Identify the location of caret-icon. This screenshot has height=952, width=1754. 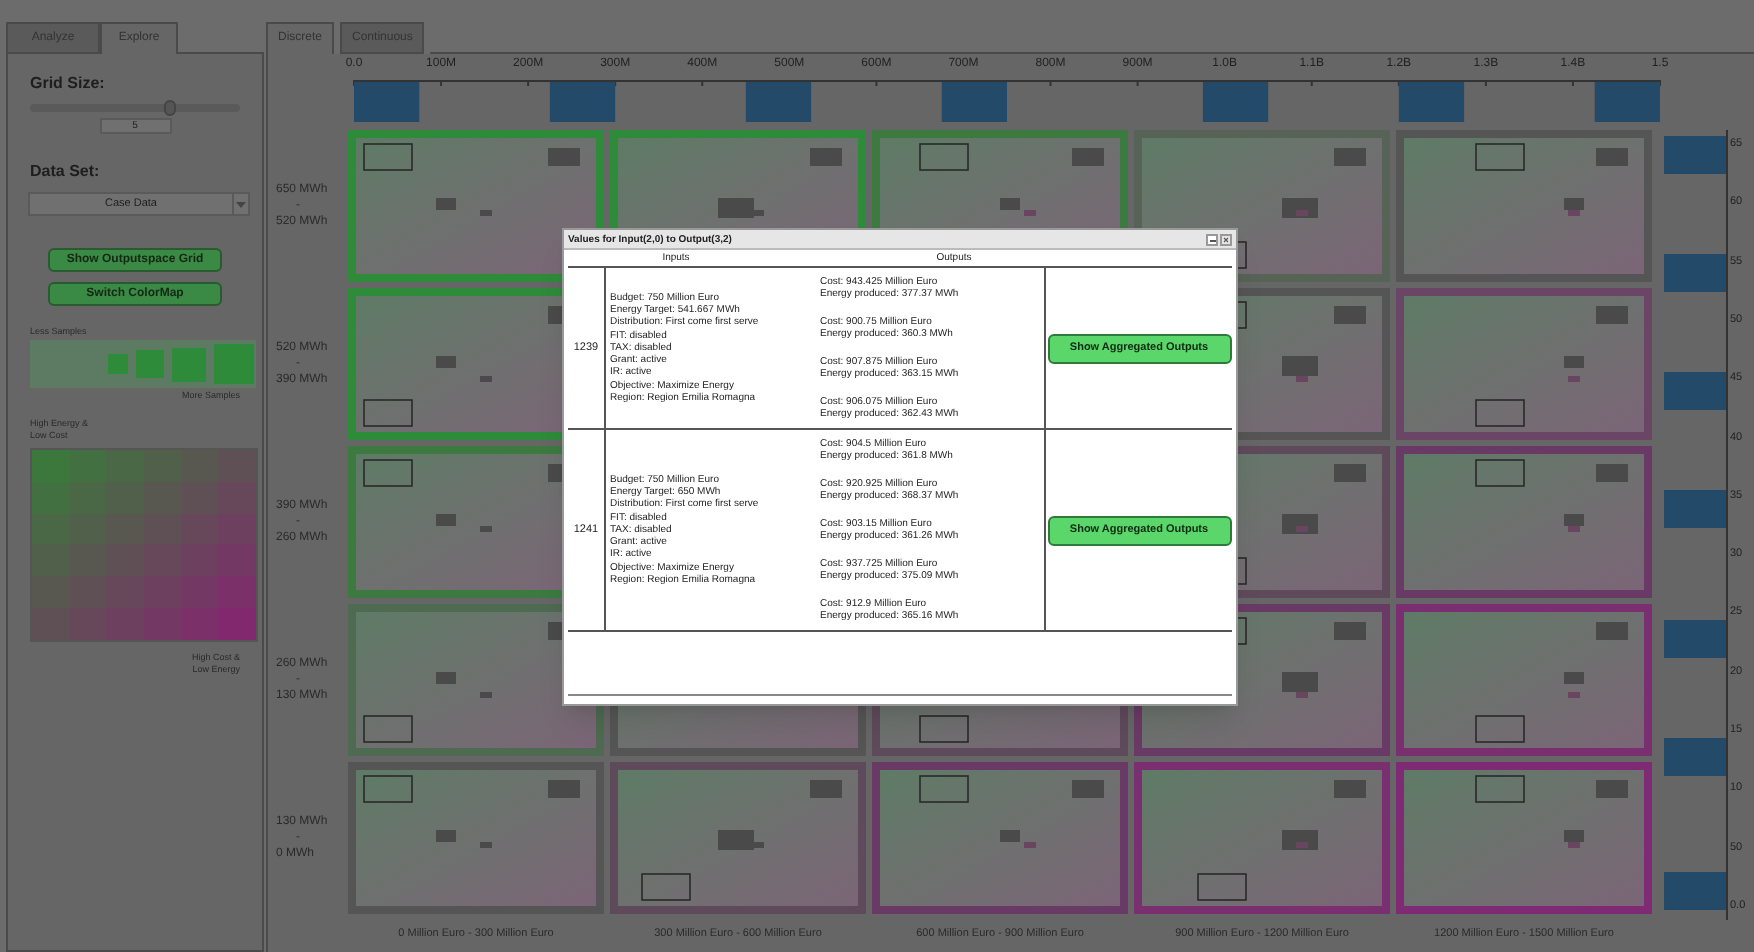
(241, 204).